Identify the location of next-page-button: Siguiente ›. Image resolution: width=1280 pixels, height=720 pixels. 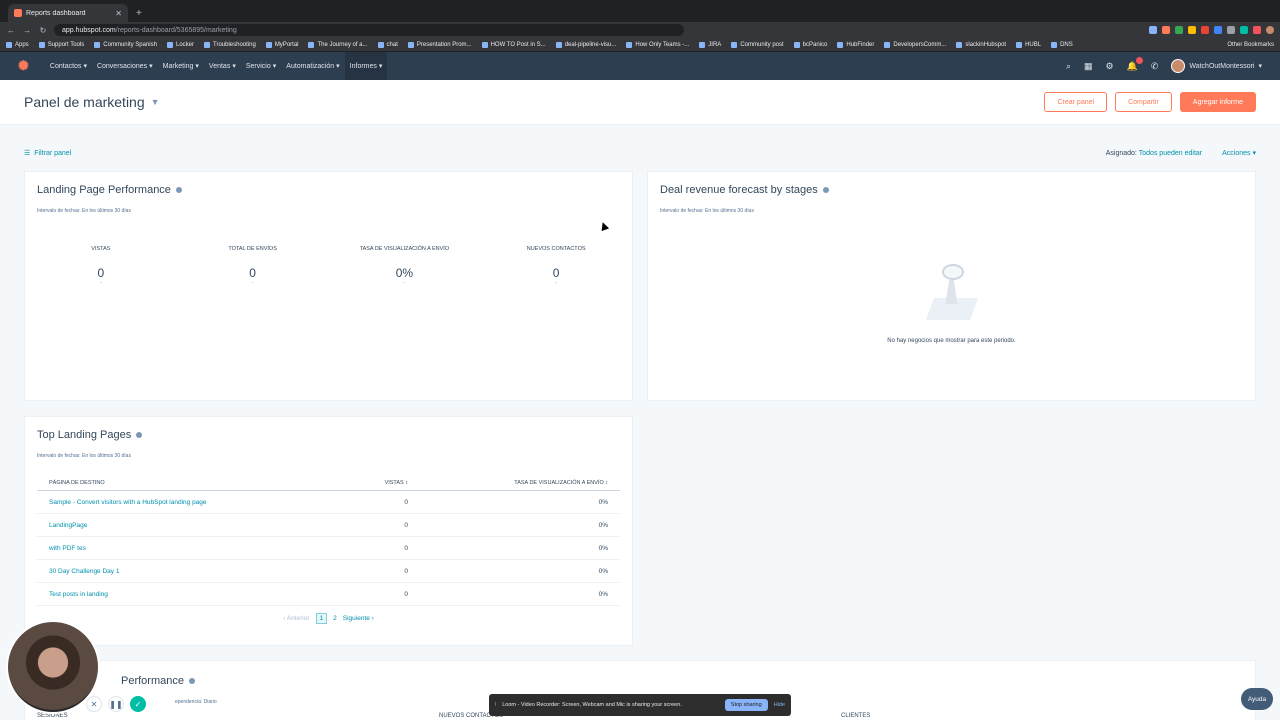
(358, 618).